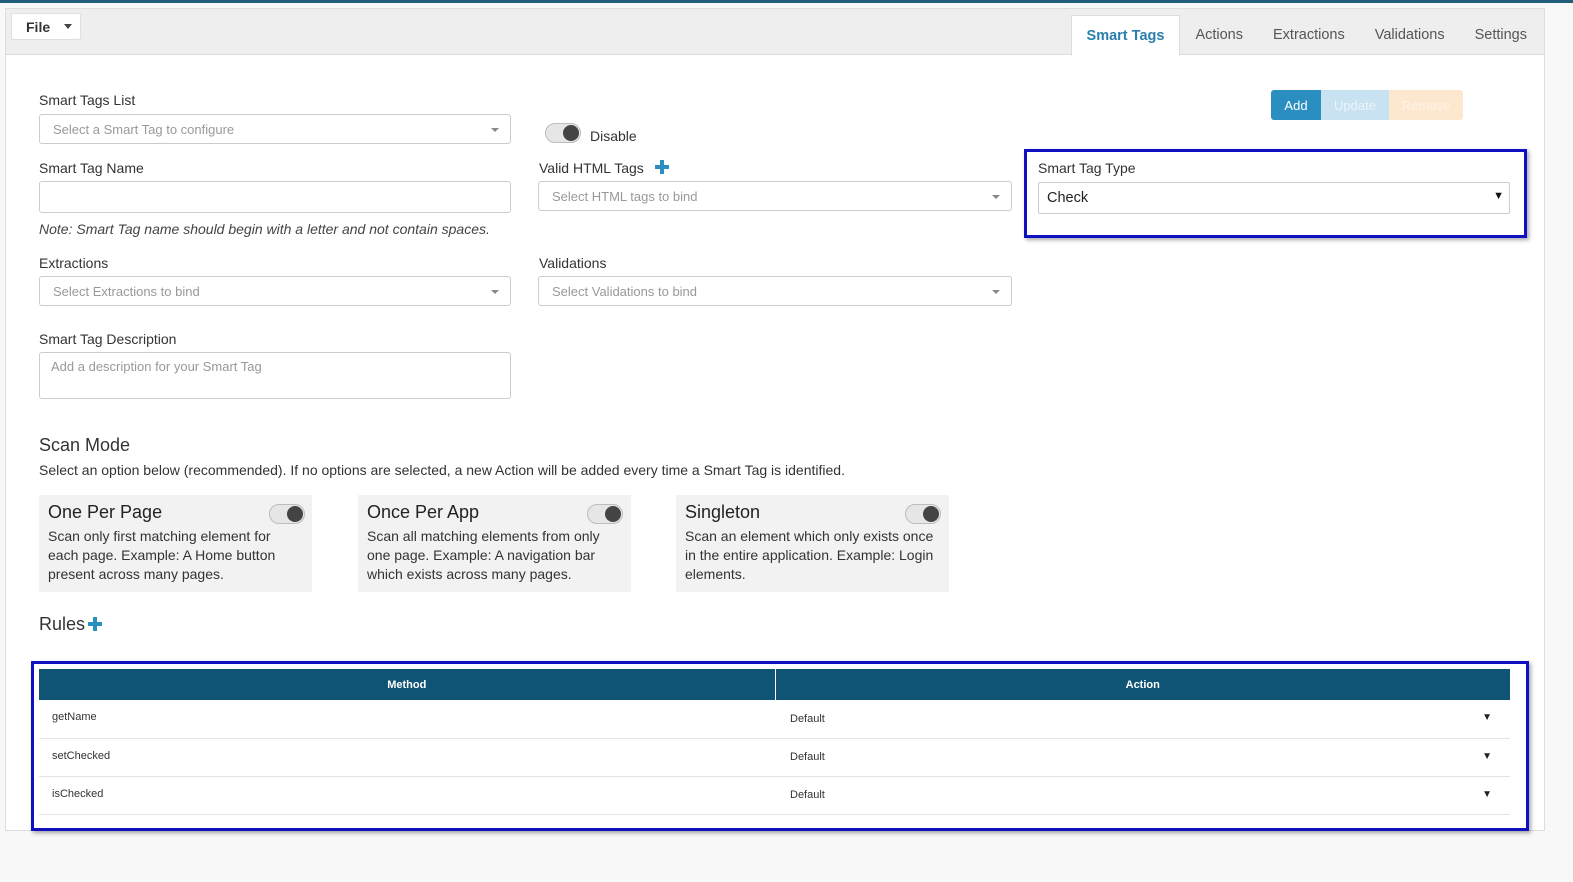 The image size is (1573, 882). I want to click on once-per-app-toggle, so click(605, 514).